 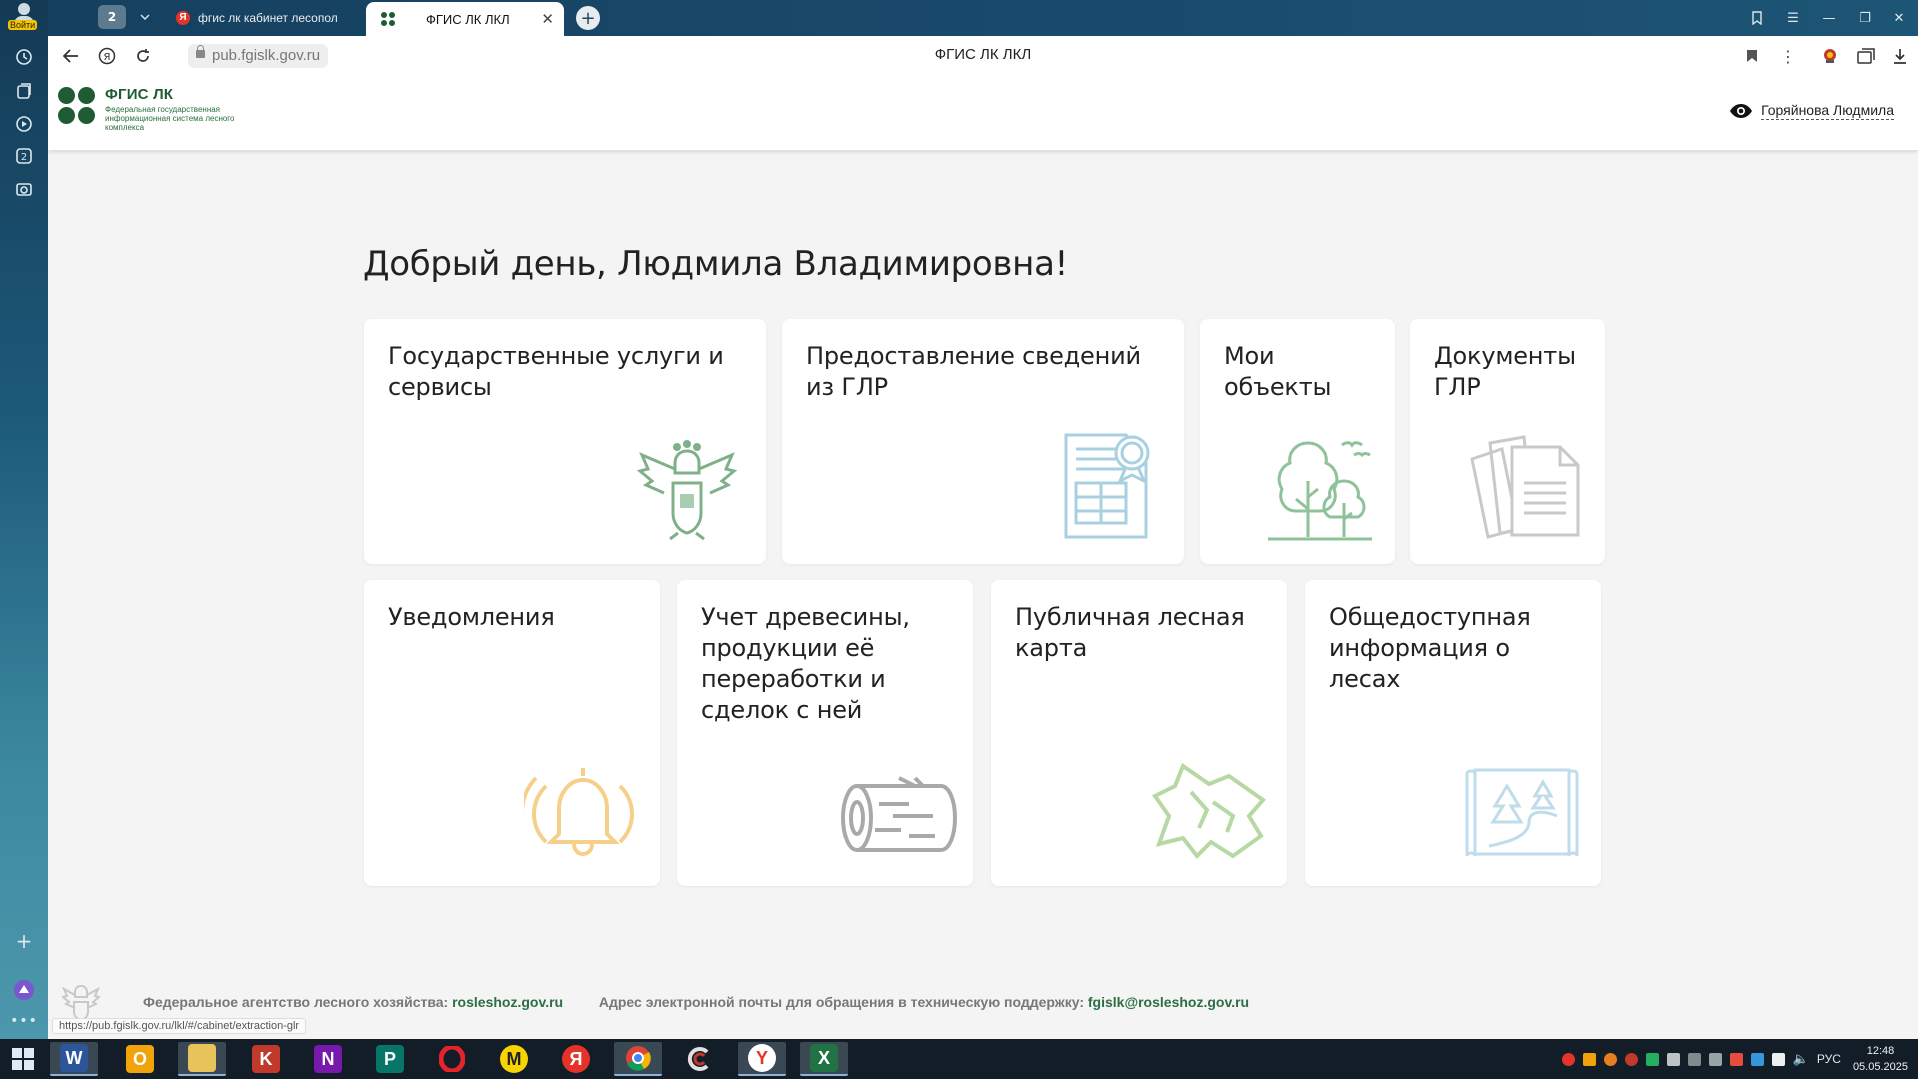 I want to click on tray-usb-icon, so click(x=1694, y=1059).